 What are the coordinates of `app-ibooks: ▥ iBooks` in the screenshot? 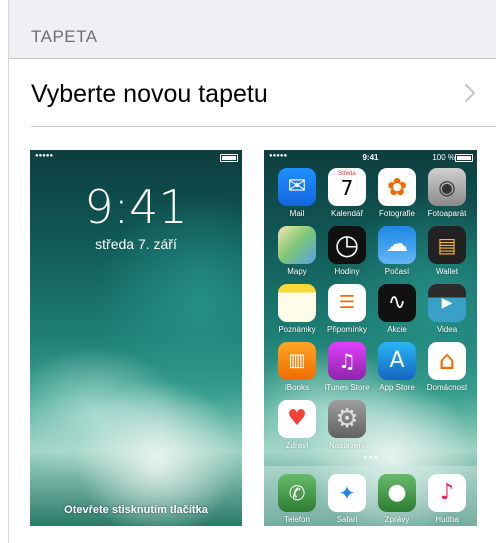 It's located at (297, 367).